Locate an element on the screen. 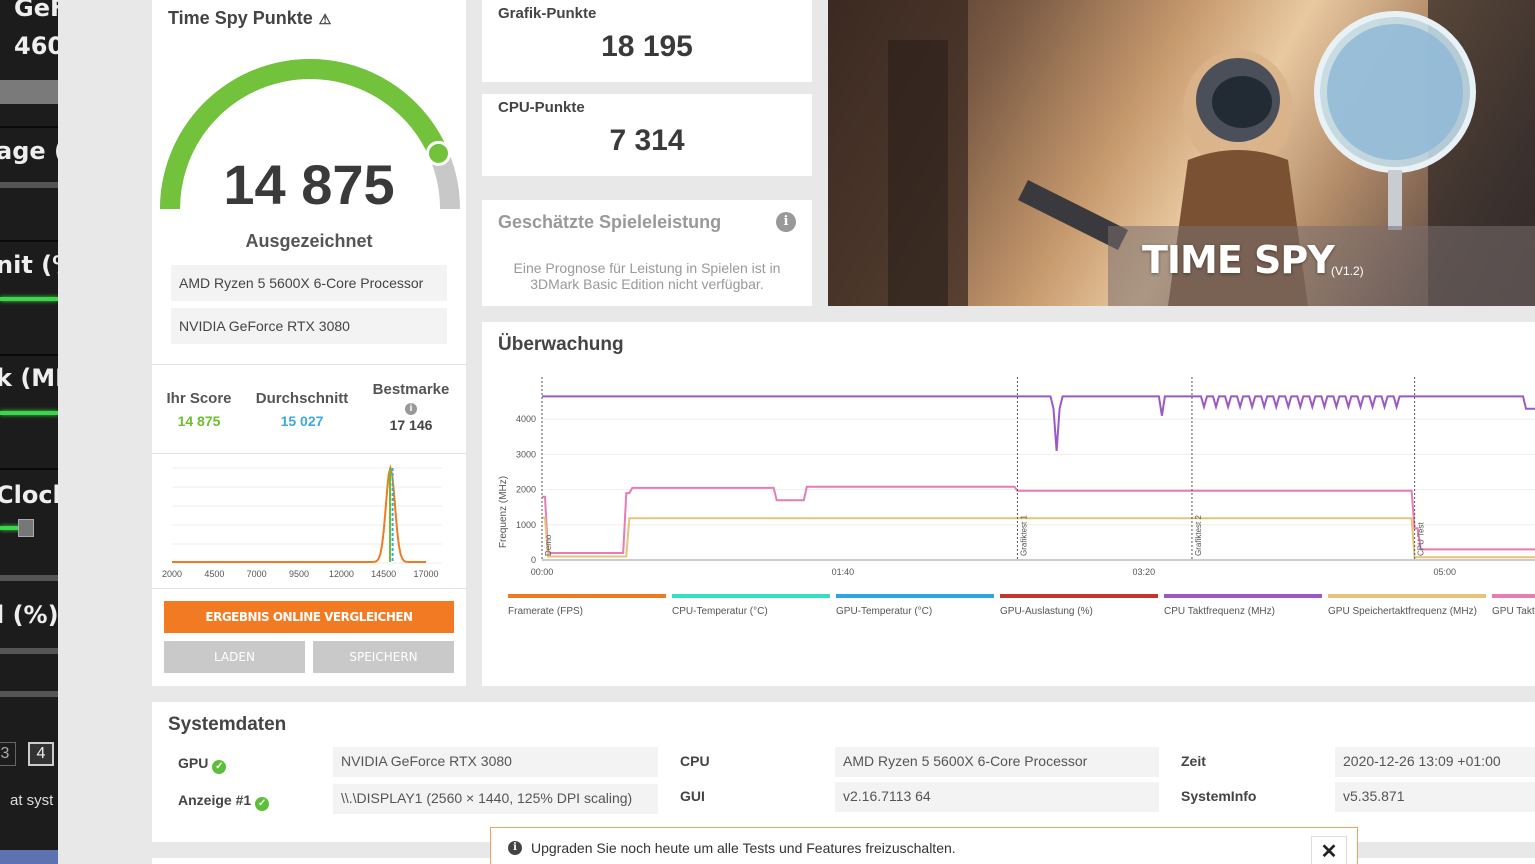 This screenshot has height=864, width=1535. cpu-name: AMD Ryzen 5 5600X 6-Core Processor is located at coordinates (309, 283).